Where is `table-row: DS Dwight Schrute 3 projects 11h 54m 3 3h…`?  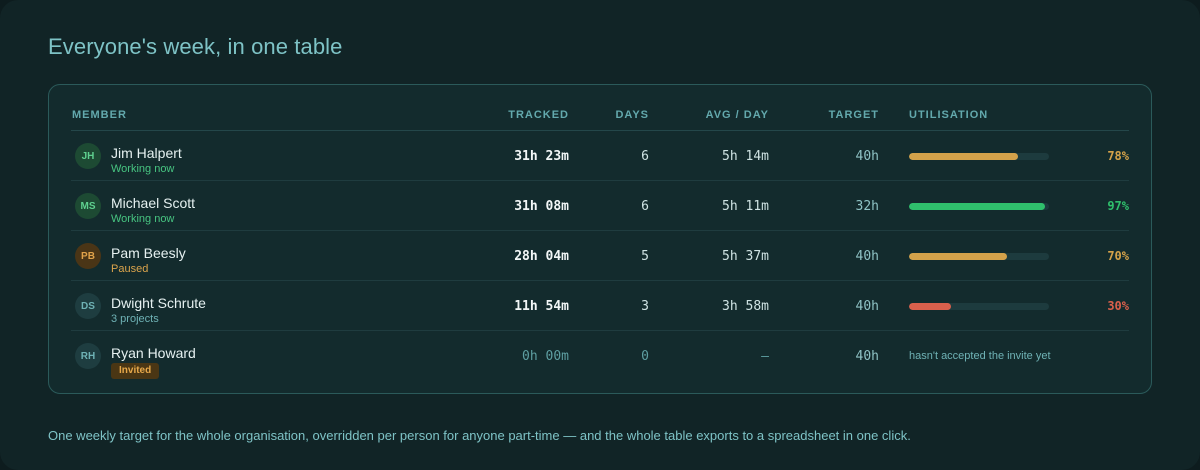 table-row: DS Dwight Schrute 3 projects 11h 54m 3 3h… is located at coordinates (600, 306).